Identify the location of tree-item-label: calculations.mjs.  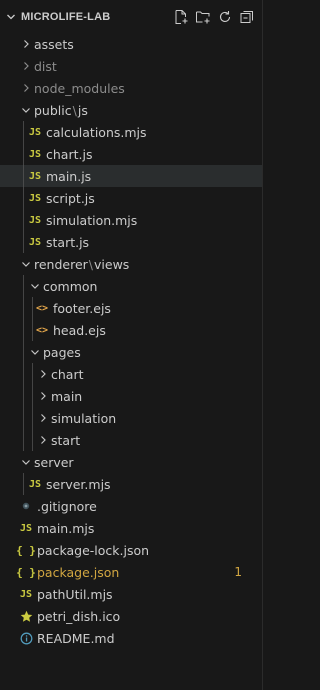
(96, 132).